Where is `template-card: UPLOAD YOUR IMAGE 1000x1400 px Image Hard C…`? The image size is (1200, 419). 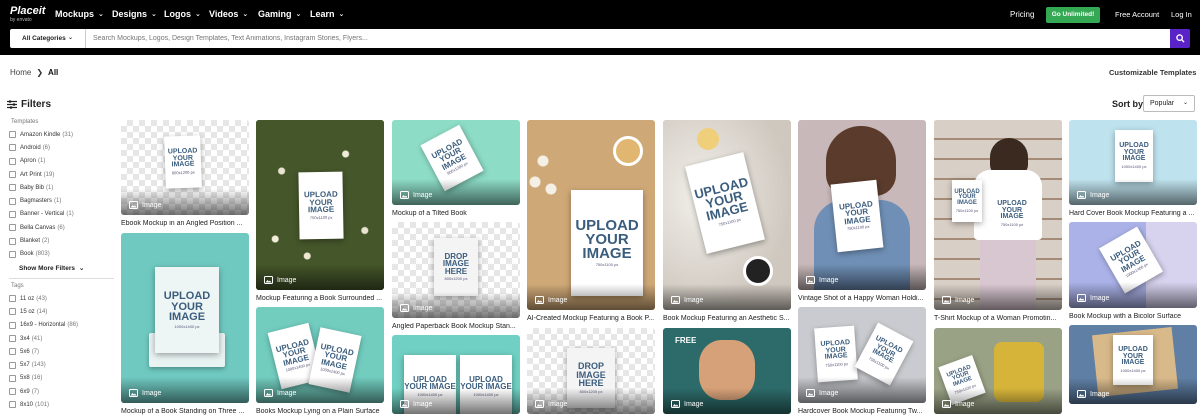 template-card: UPLOAD YOUR IMAGE 1000x1400 px Image Hard C… is located at coordinates (1133, 170).